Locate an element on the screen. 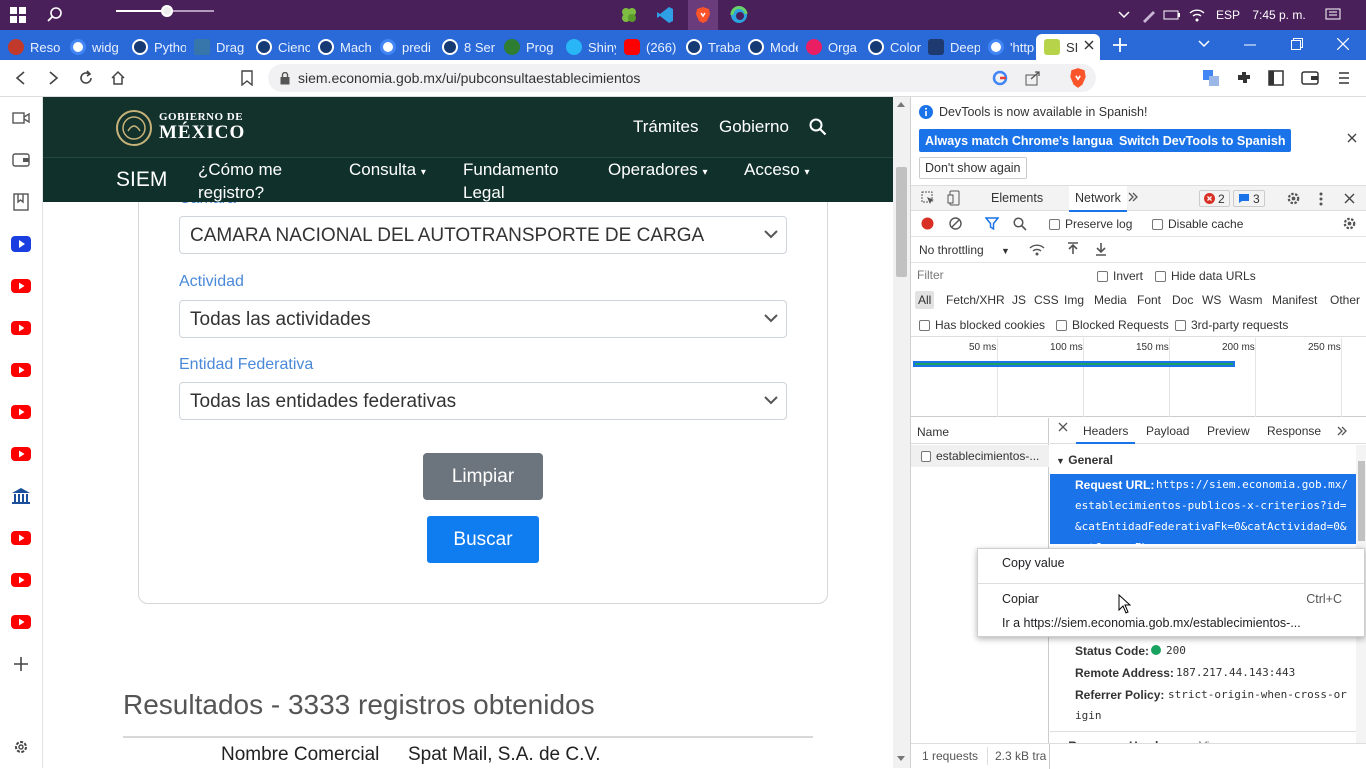 The width and height of the screenshot is (1366, 769). more-detail-tabs-icon is located at coordinates (1342, 431).